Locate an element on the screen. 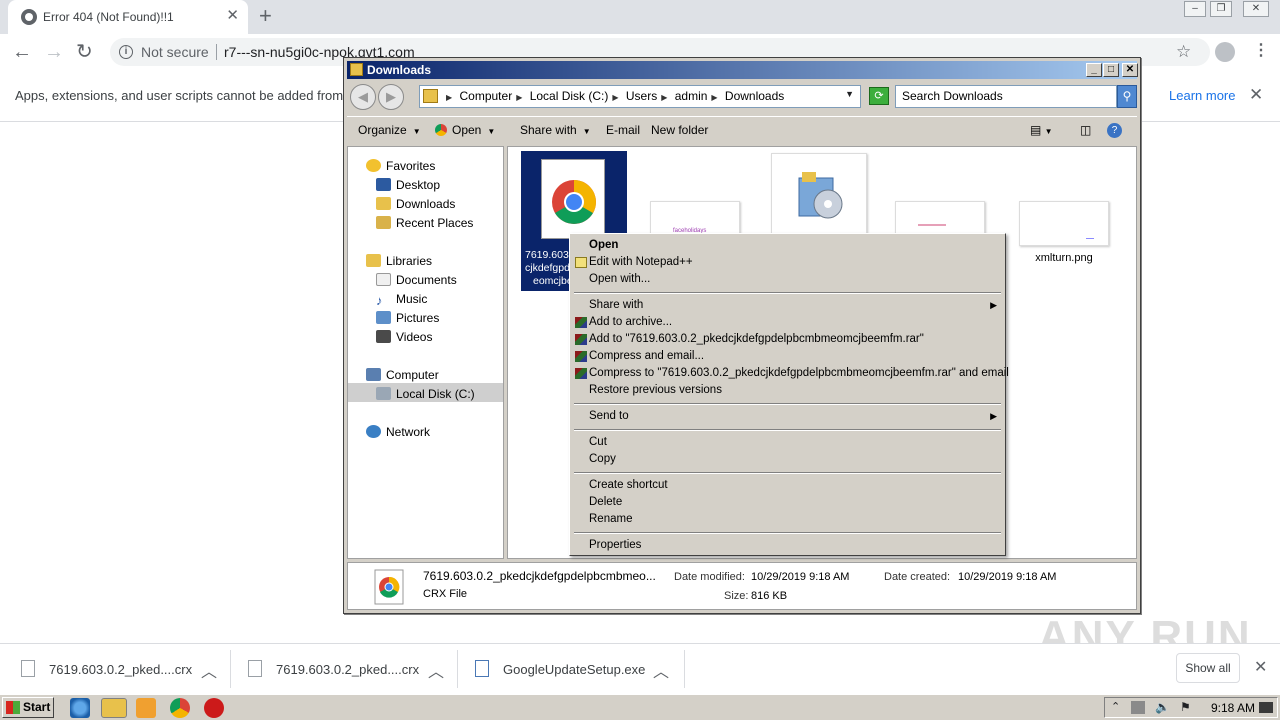 This screenshot has height=720, width=1280. nav-computer: Computer is located at coordinates (402, 375).